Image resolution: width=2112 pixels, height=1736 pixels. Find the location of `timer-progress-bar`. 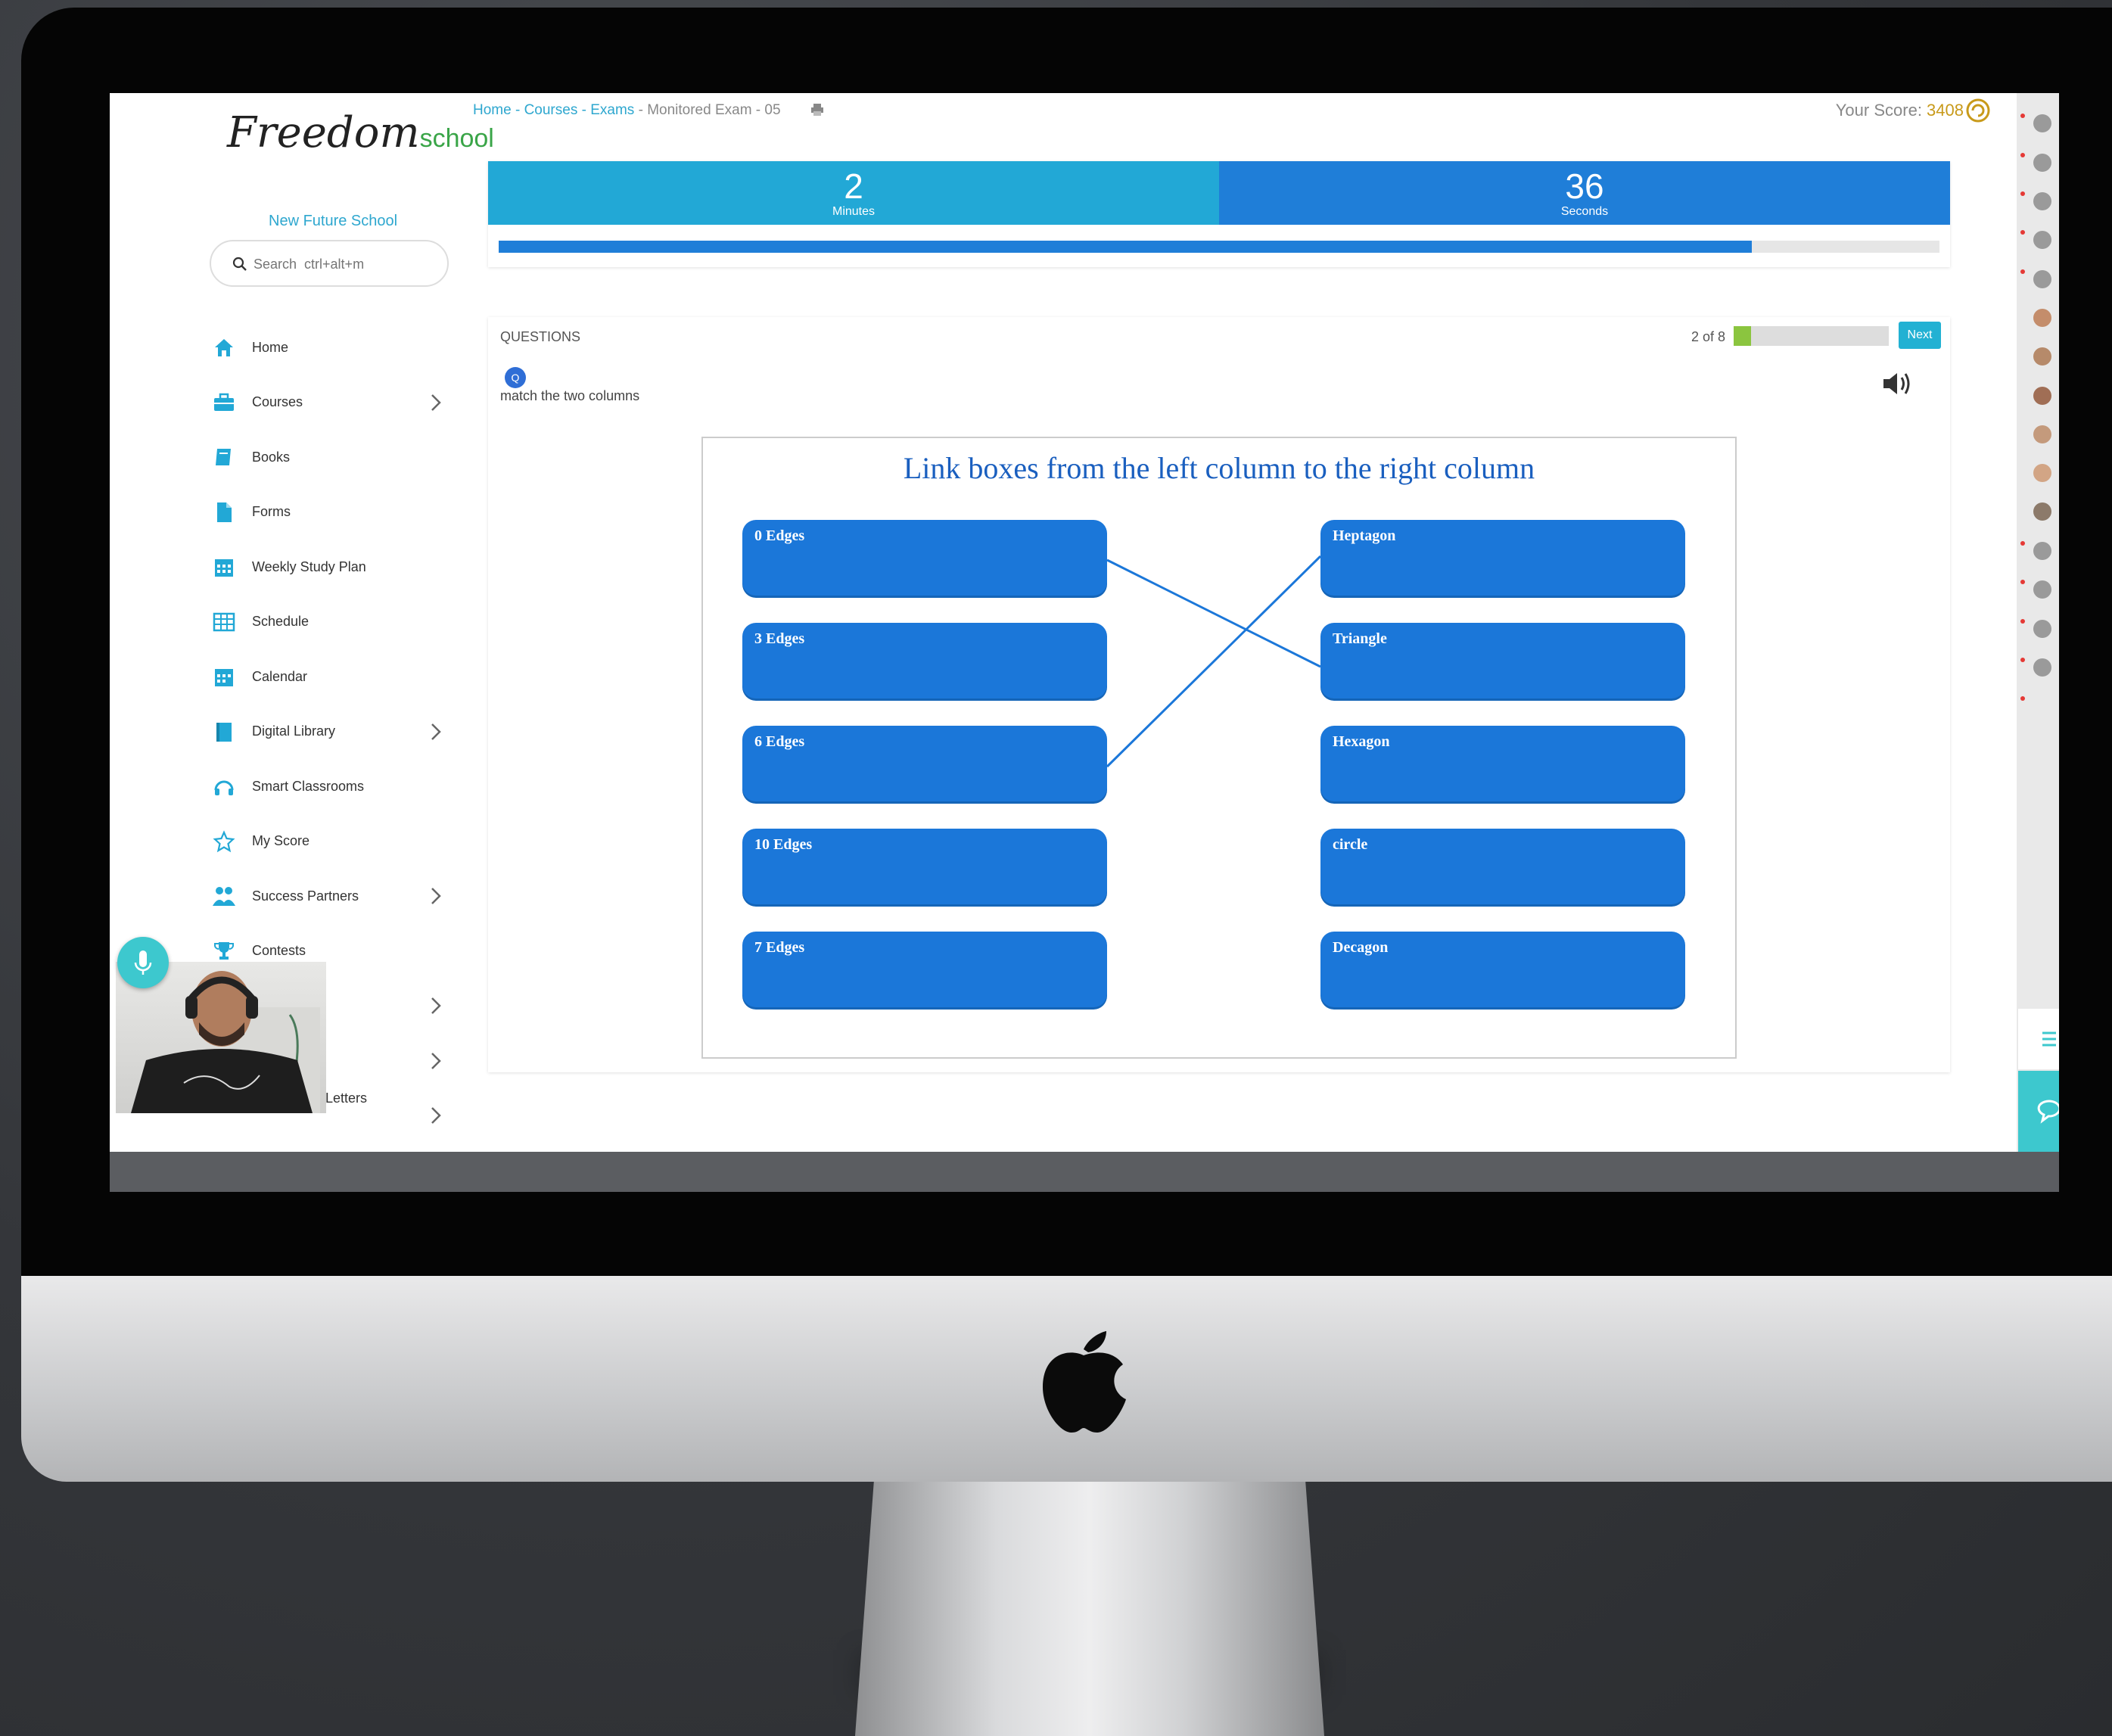

timer-progress-bar is located at coordinates (1219, 247).